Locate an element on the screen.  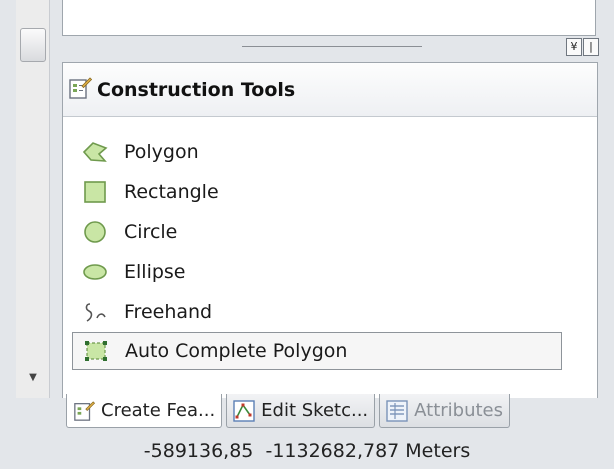
panel-header: Construction Tools is located at coordinates (330, 90).